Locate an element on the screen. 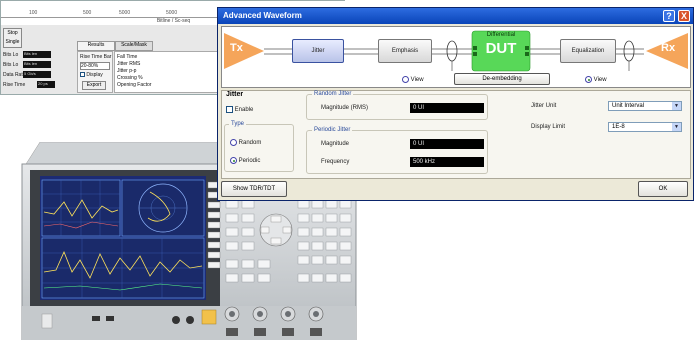 The height and width of the screenshot is (343, 696). pj-magnitude-field: 0 UI is located at coordinates (447, 144).